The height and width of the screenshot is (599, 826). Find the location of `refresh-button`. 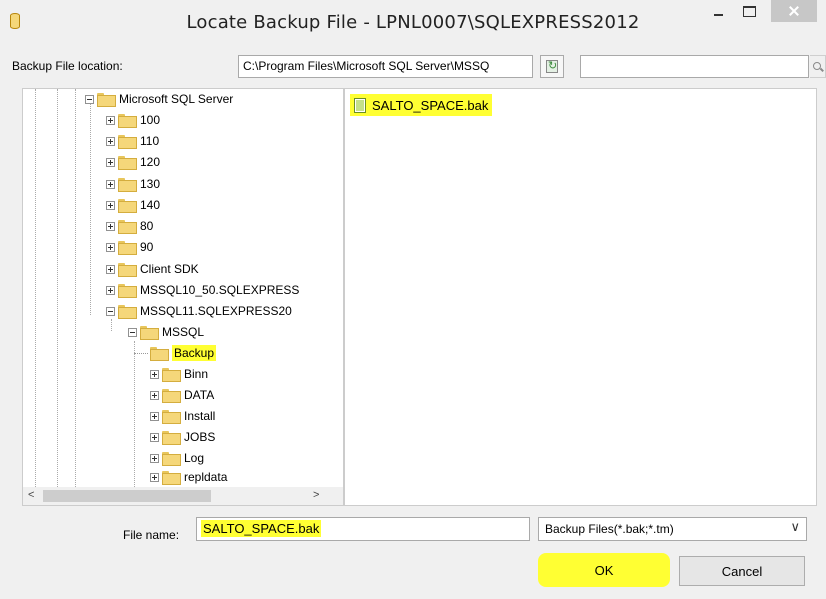

refresh-button is located at coordinates (552, 66).